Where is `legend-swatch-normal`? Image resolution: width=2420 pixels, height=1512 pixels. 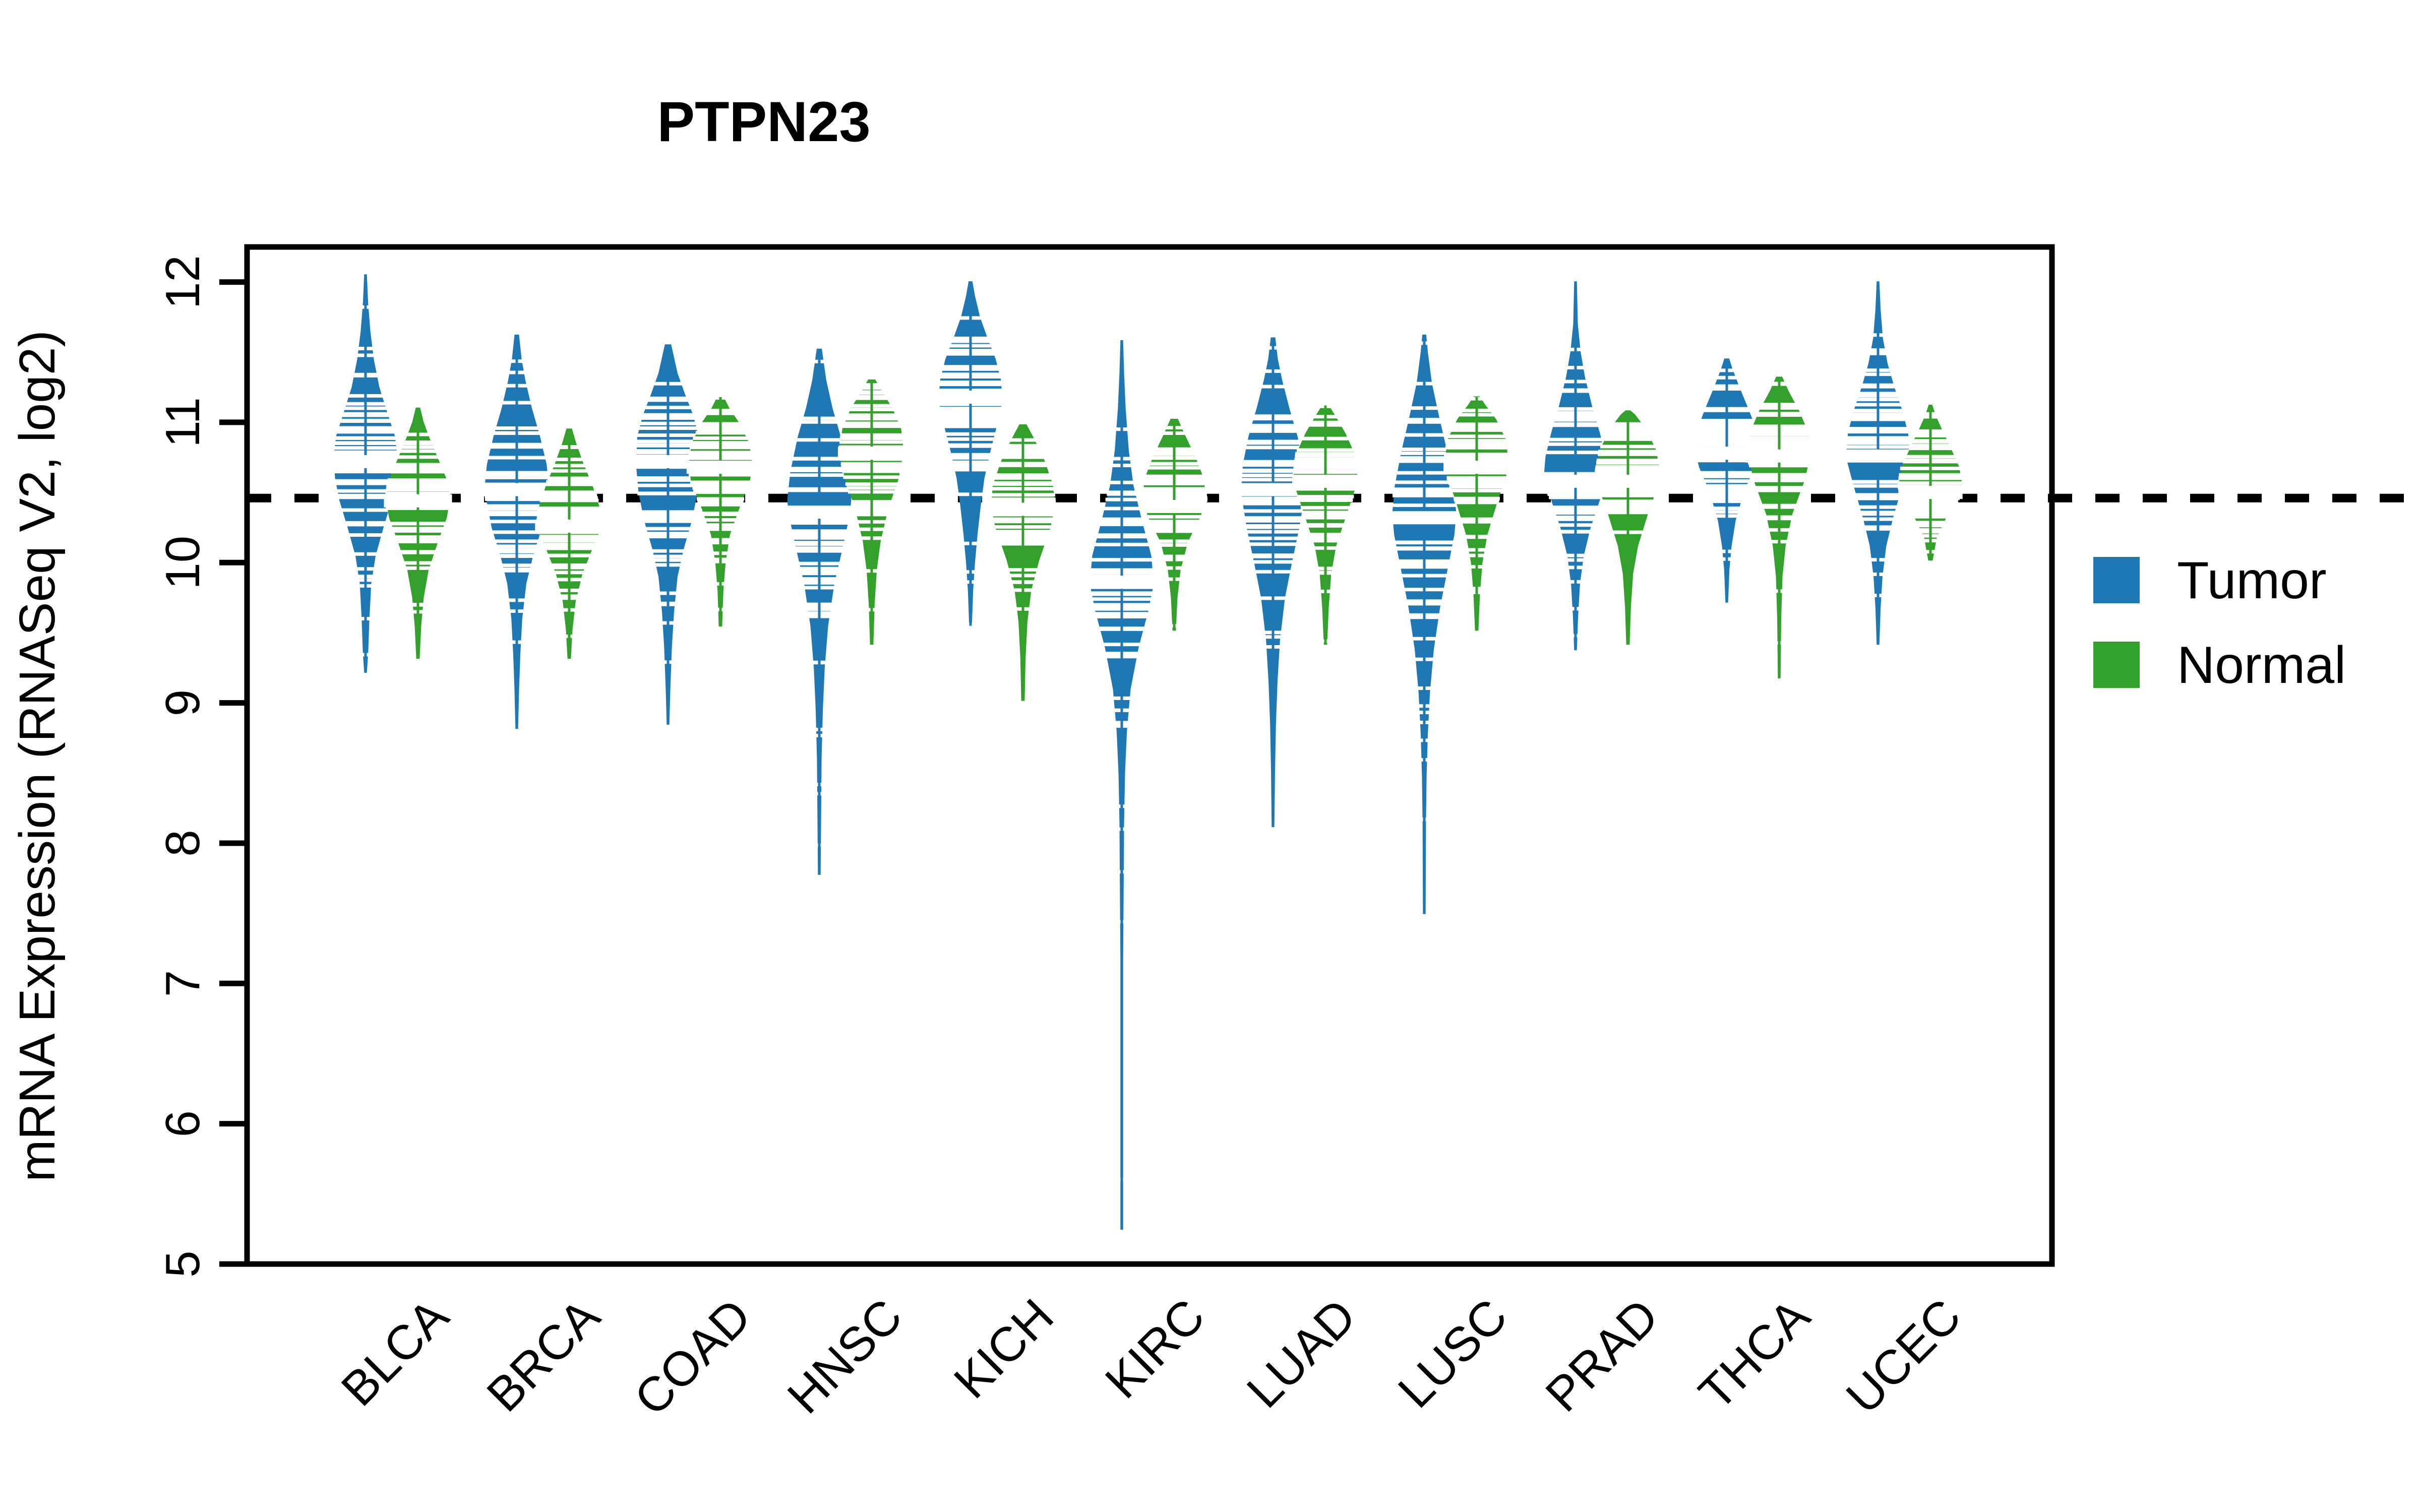
legend-swatch-normal is located at coordinates (2116, 665).